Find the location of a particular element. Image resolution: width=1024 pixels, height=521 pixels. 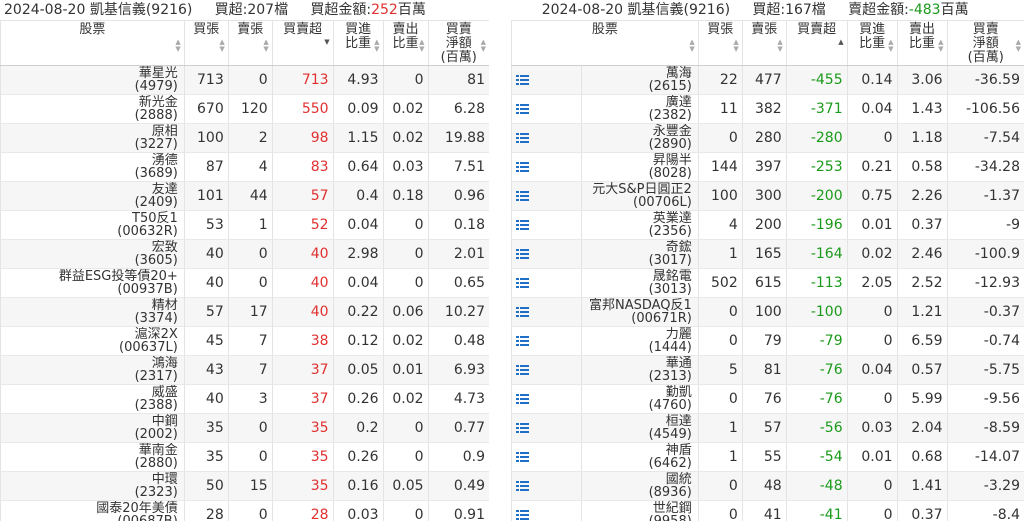

table-row: 國泰20年美債(00687B)280280.0300.91 is located at coordinates (244, 510).